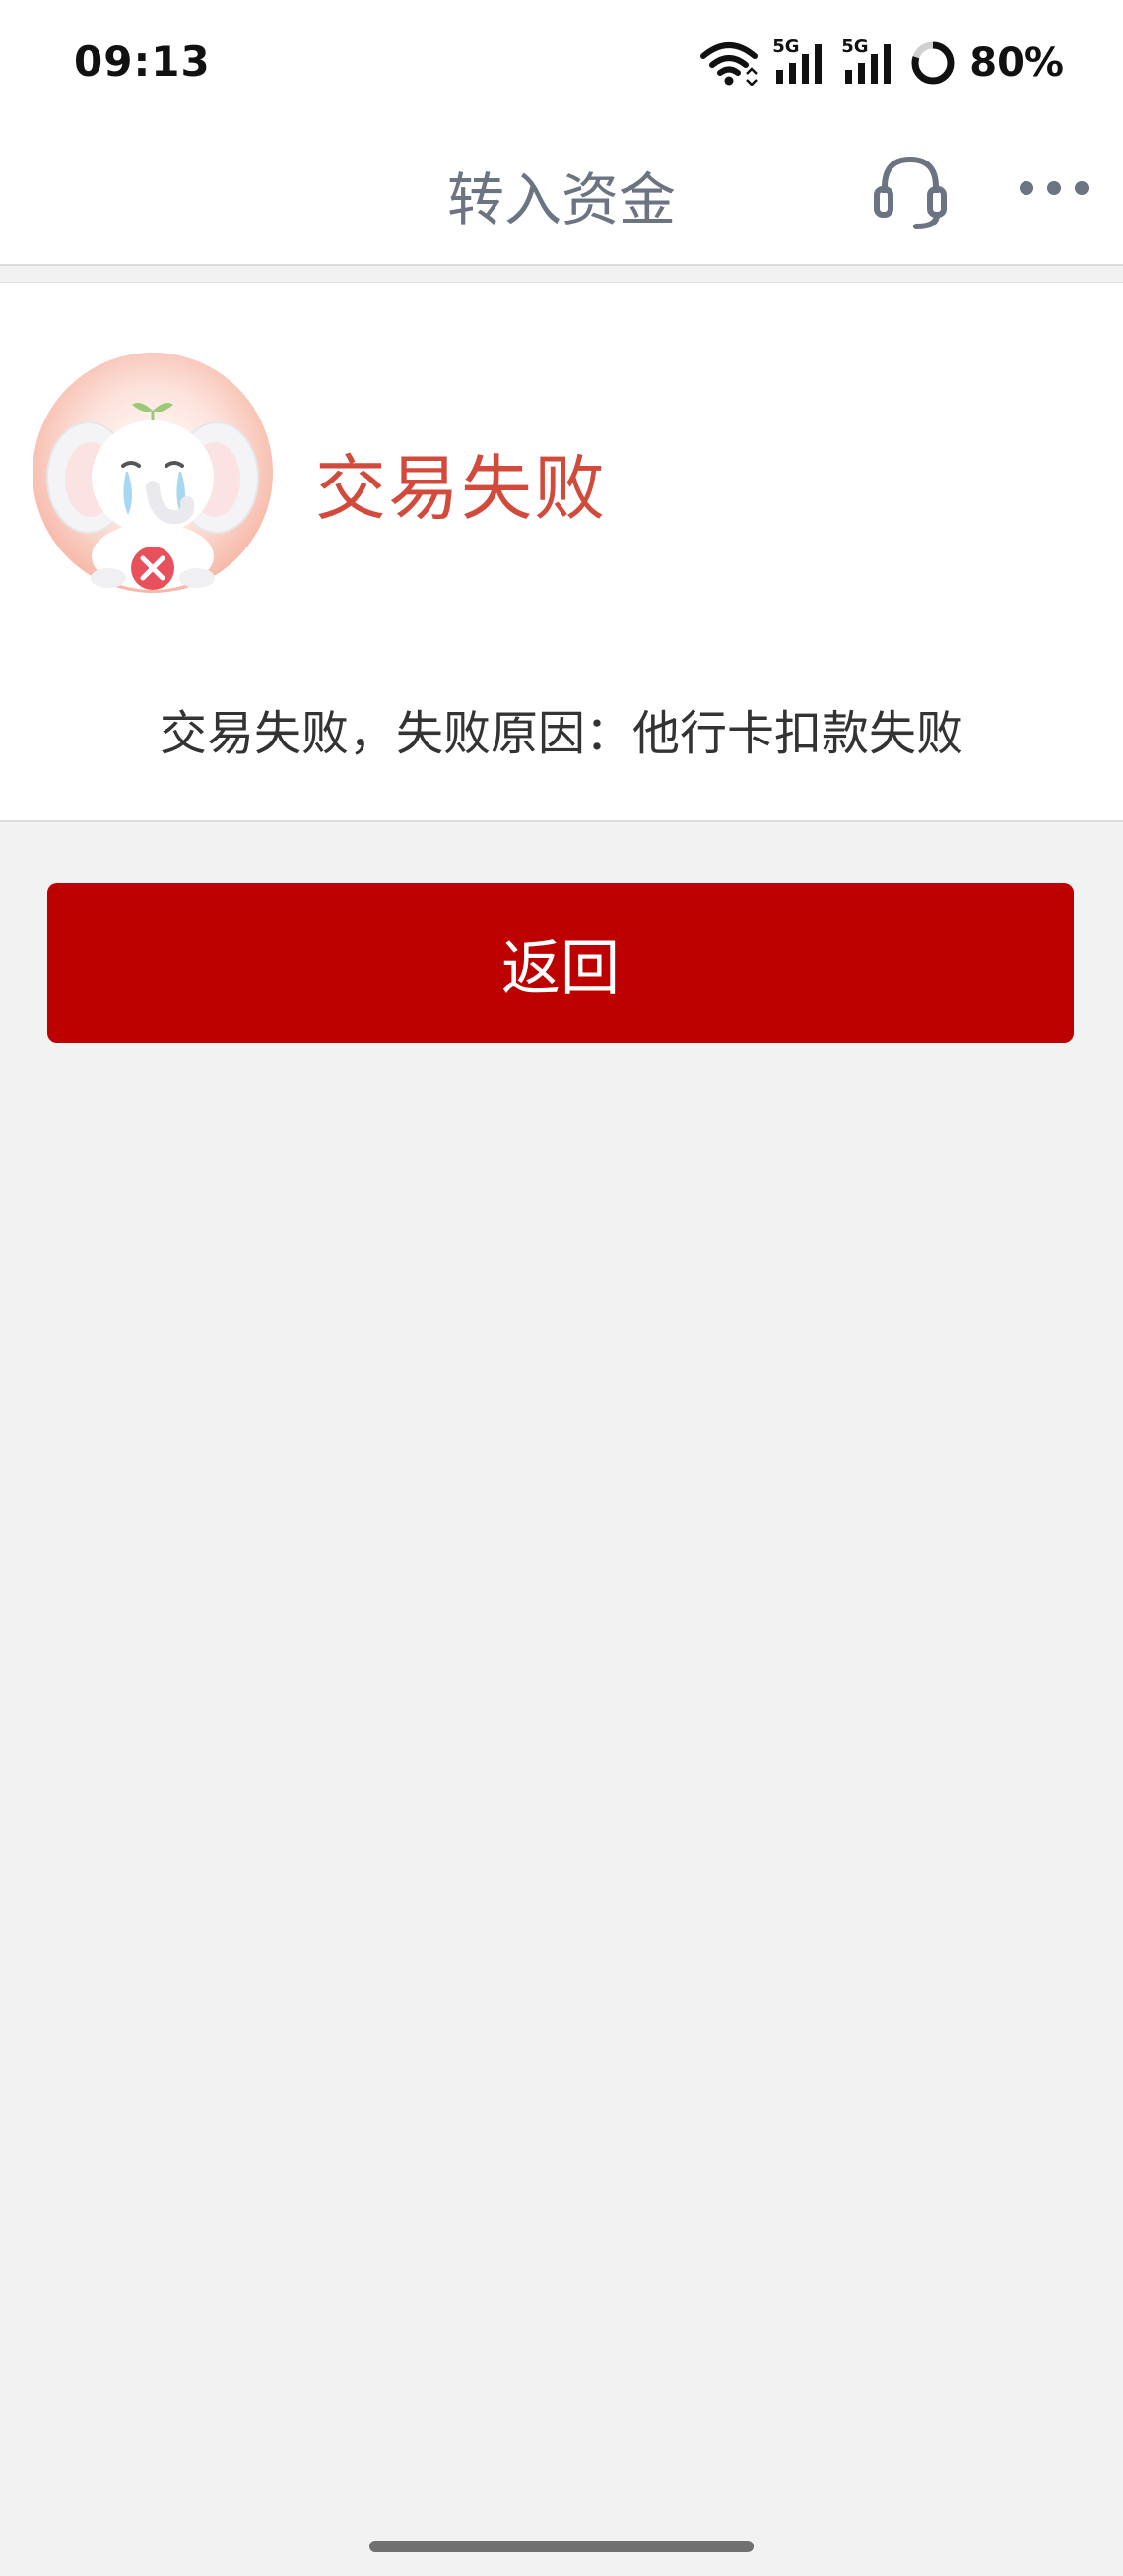 This screenshot has height=2576, width=1123. What do you see at coordinates (142, 61) in the screenshot?
I see `status-time: 09:13` at bounding box center [142, 61].